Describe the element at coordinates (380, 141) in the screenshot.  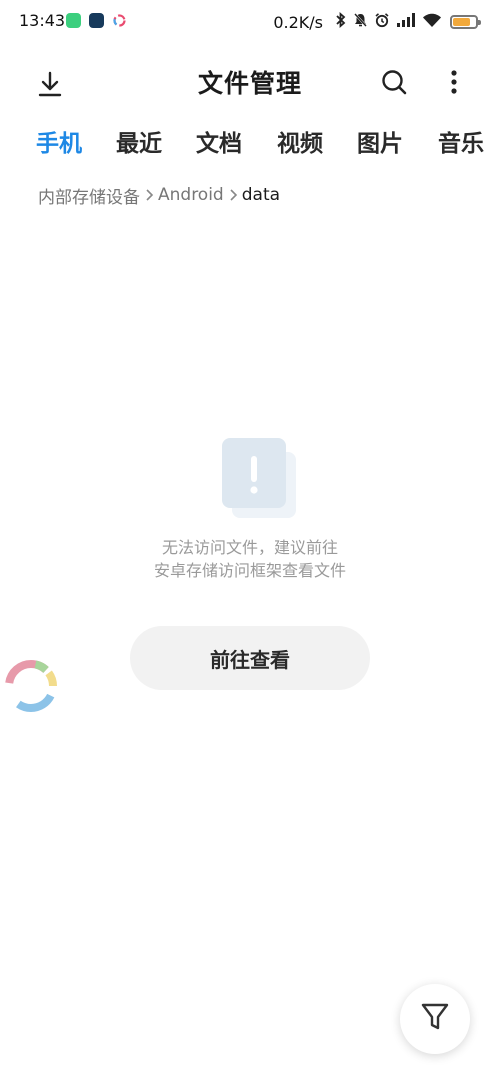
I see `tab-images: 图片` at that location.